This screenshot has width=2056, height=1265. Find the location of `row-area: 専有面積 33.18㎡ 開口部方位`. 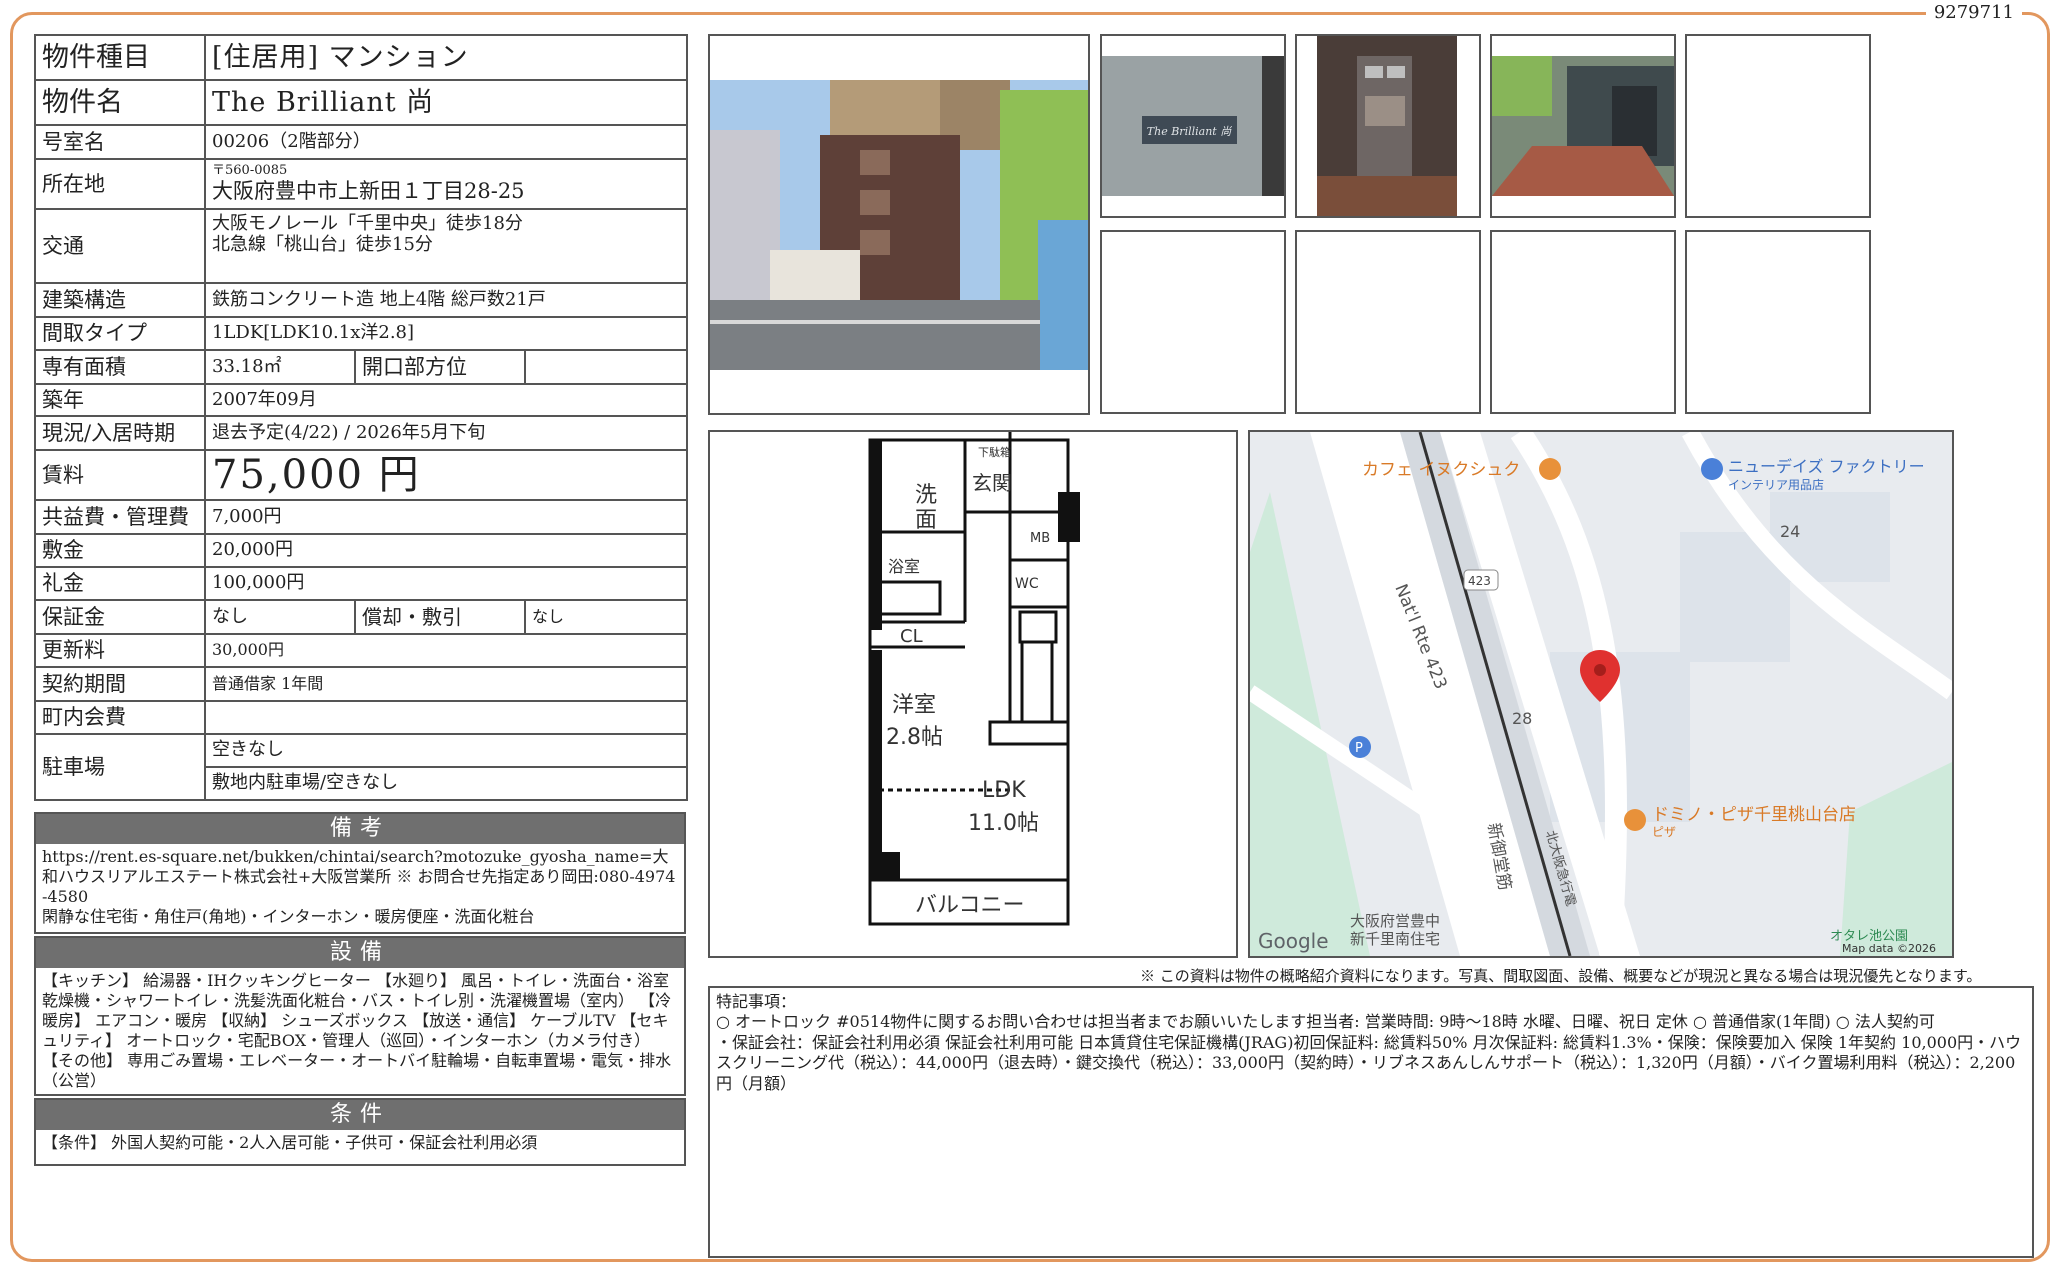

row-area: 専有面積 33.18㎡ 開口部方位 is located at coordinates (361, 367).